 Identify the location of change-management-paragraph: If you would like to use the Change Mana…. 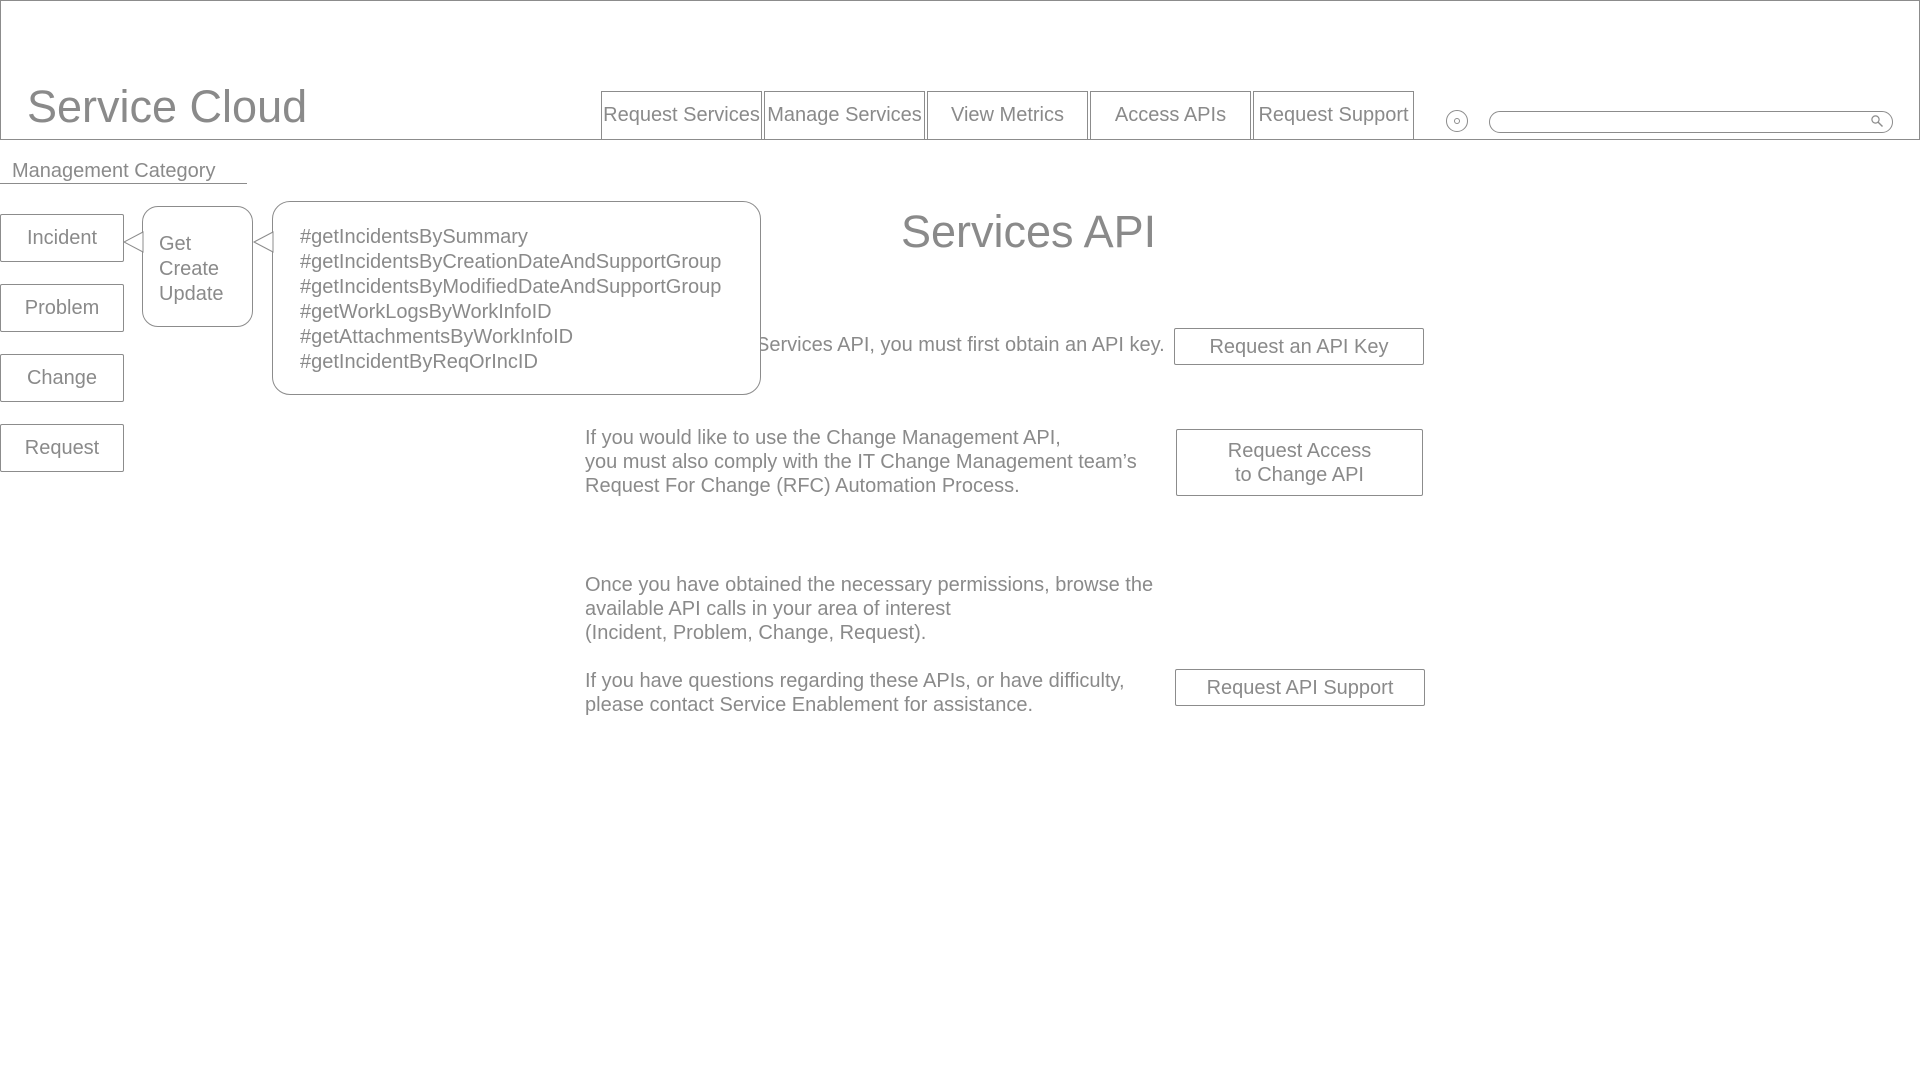
(861, 462).